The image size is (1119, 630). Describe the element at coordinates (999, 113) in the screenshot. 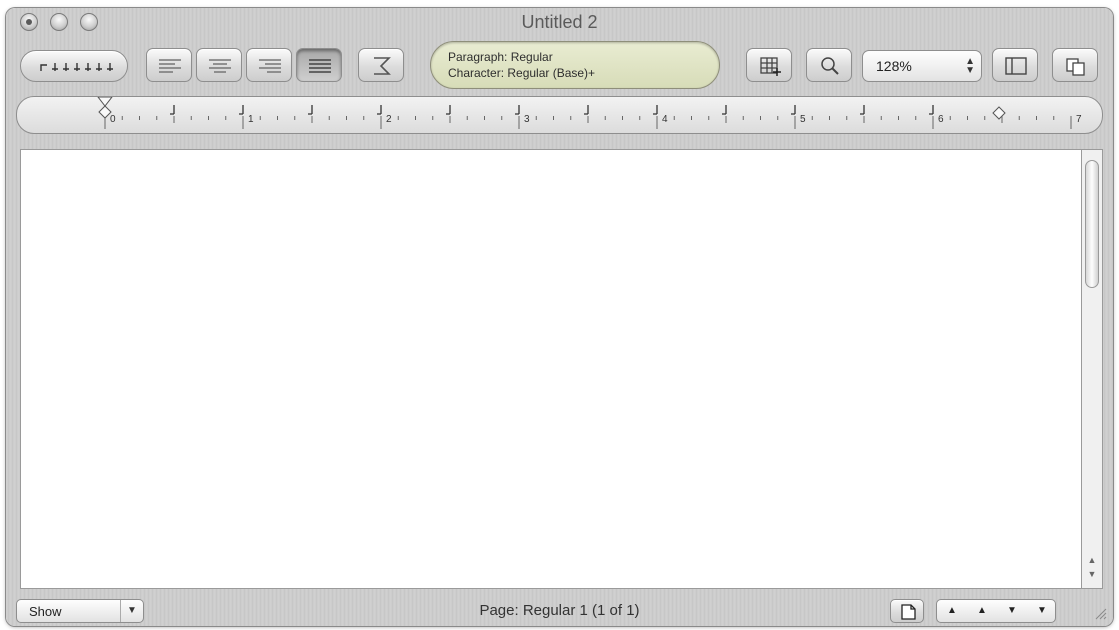

I see `right-indent-marker` at that location.